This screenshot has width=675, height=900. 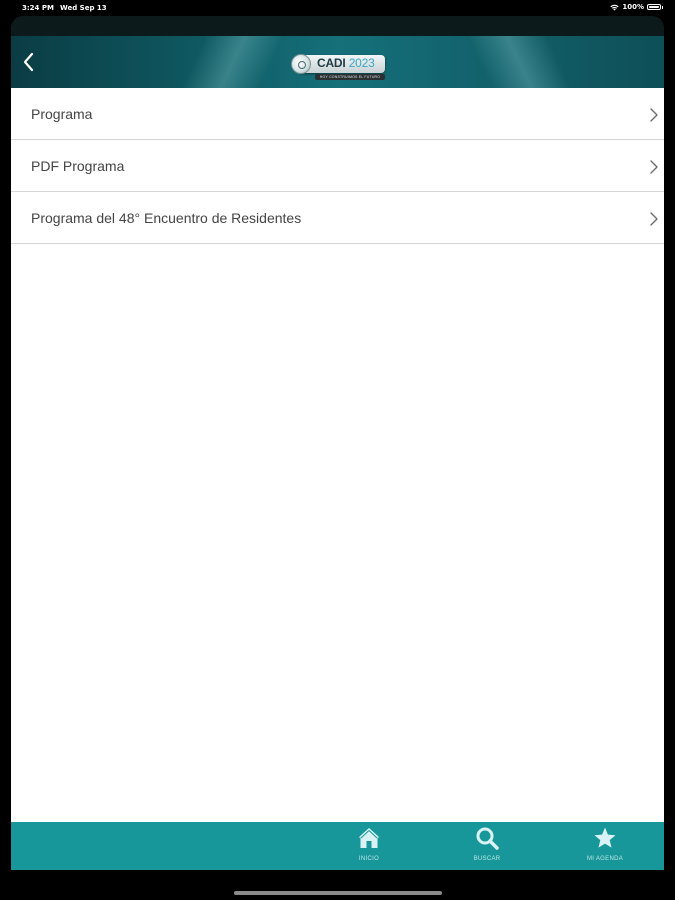 I want to click on status-time: 3:24 PM, so click(x=38, y=8).